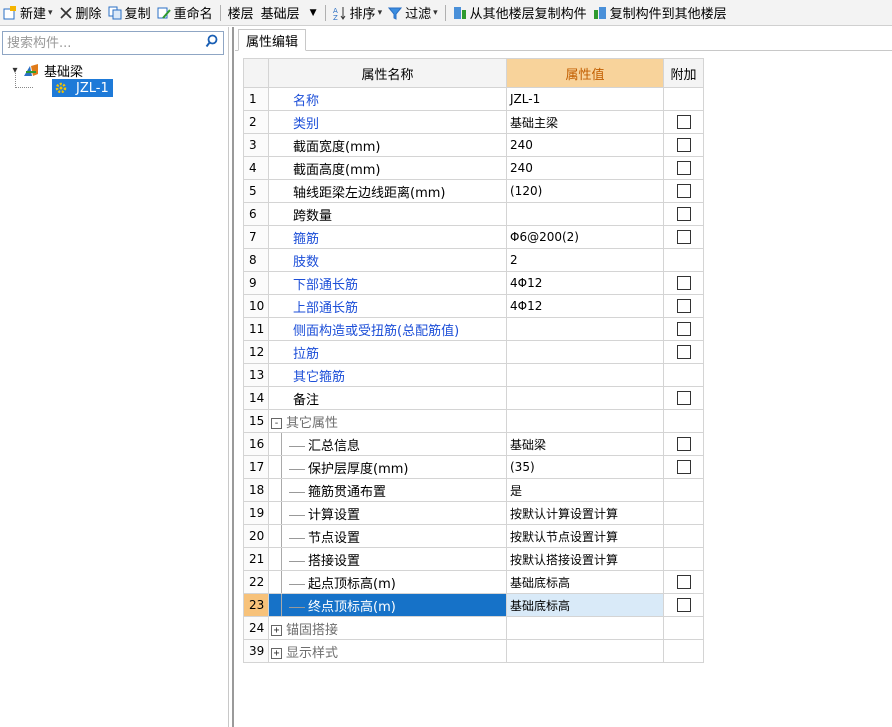 The image size is (892, 727). Describe the element at coordinates (473, 582) in the screenshot. I see `table-row: 22 起点顶标高(m) 基础底标高` at that location.